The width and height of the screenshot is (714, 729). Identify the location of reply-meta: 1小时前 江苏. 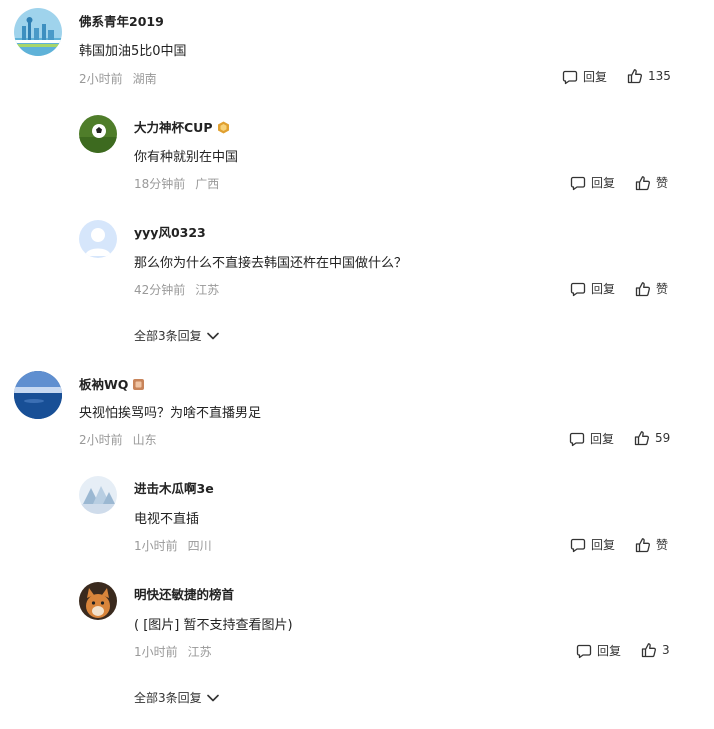
(173, 651).